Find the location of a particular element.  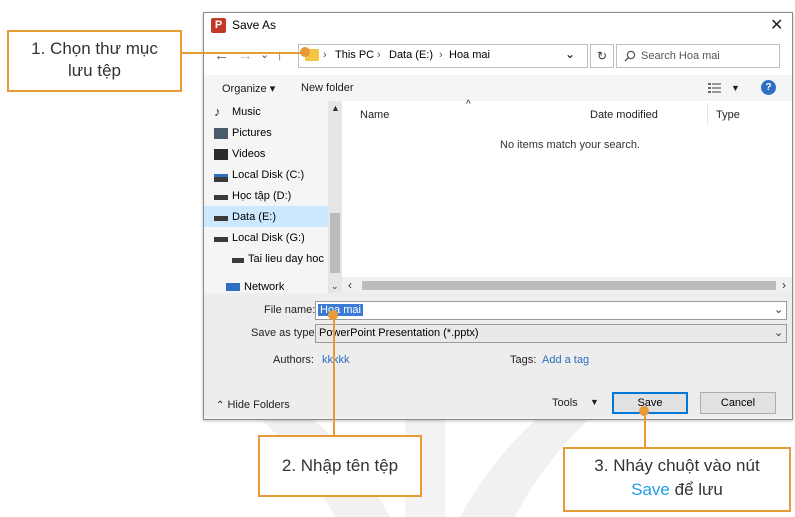

pictures-icon is located at coordinates (221, 133).